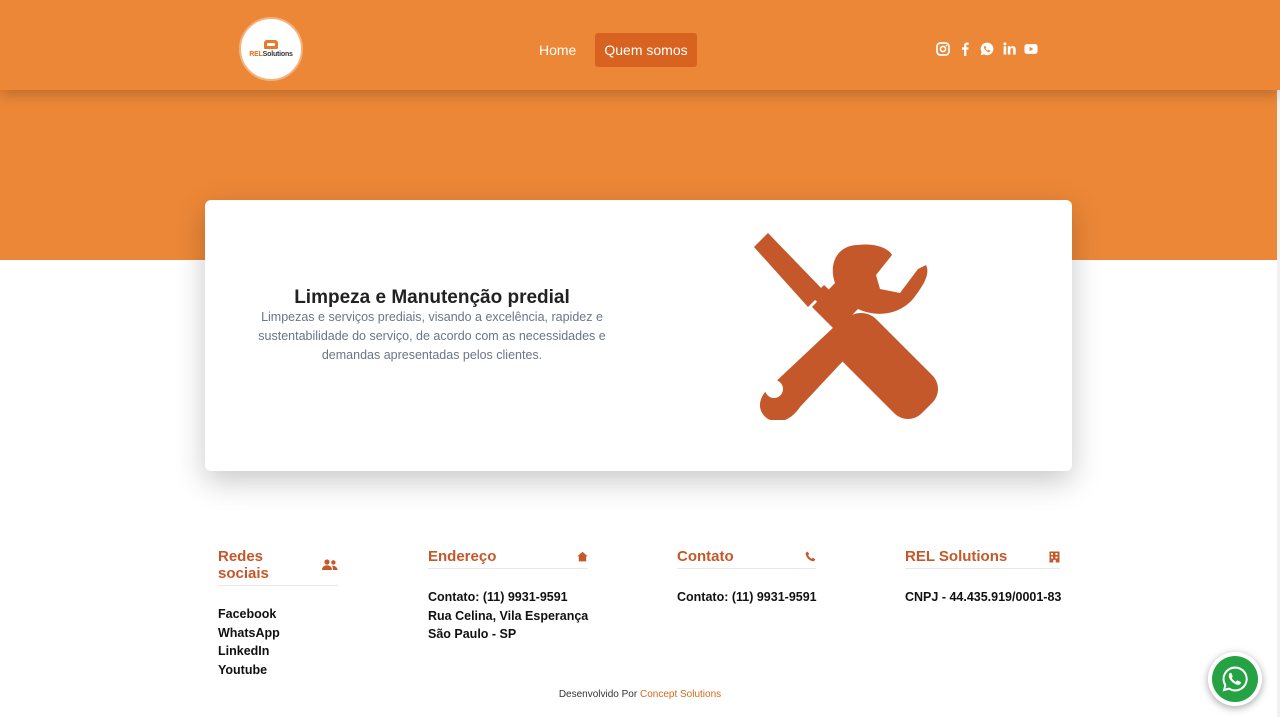 This screenshot has height=717, width=1280. I want to click on footer-credit: Desenvolvido Por Concept Solutions, so click(640, 694).